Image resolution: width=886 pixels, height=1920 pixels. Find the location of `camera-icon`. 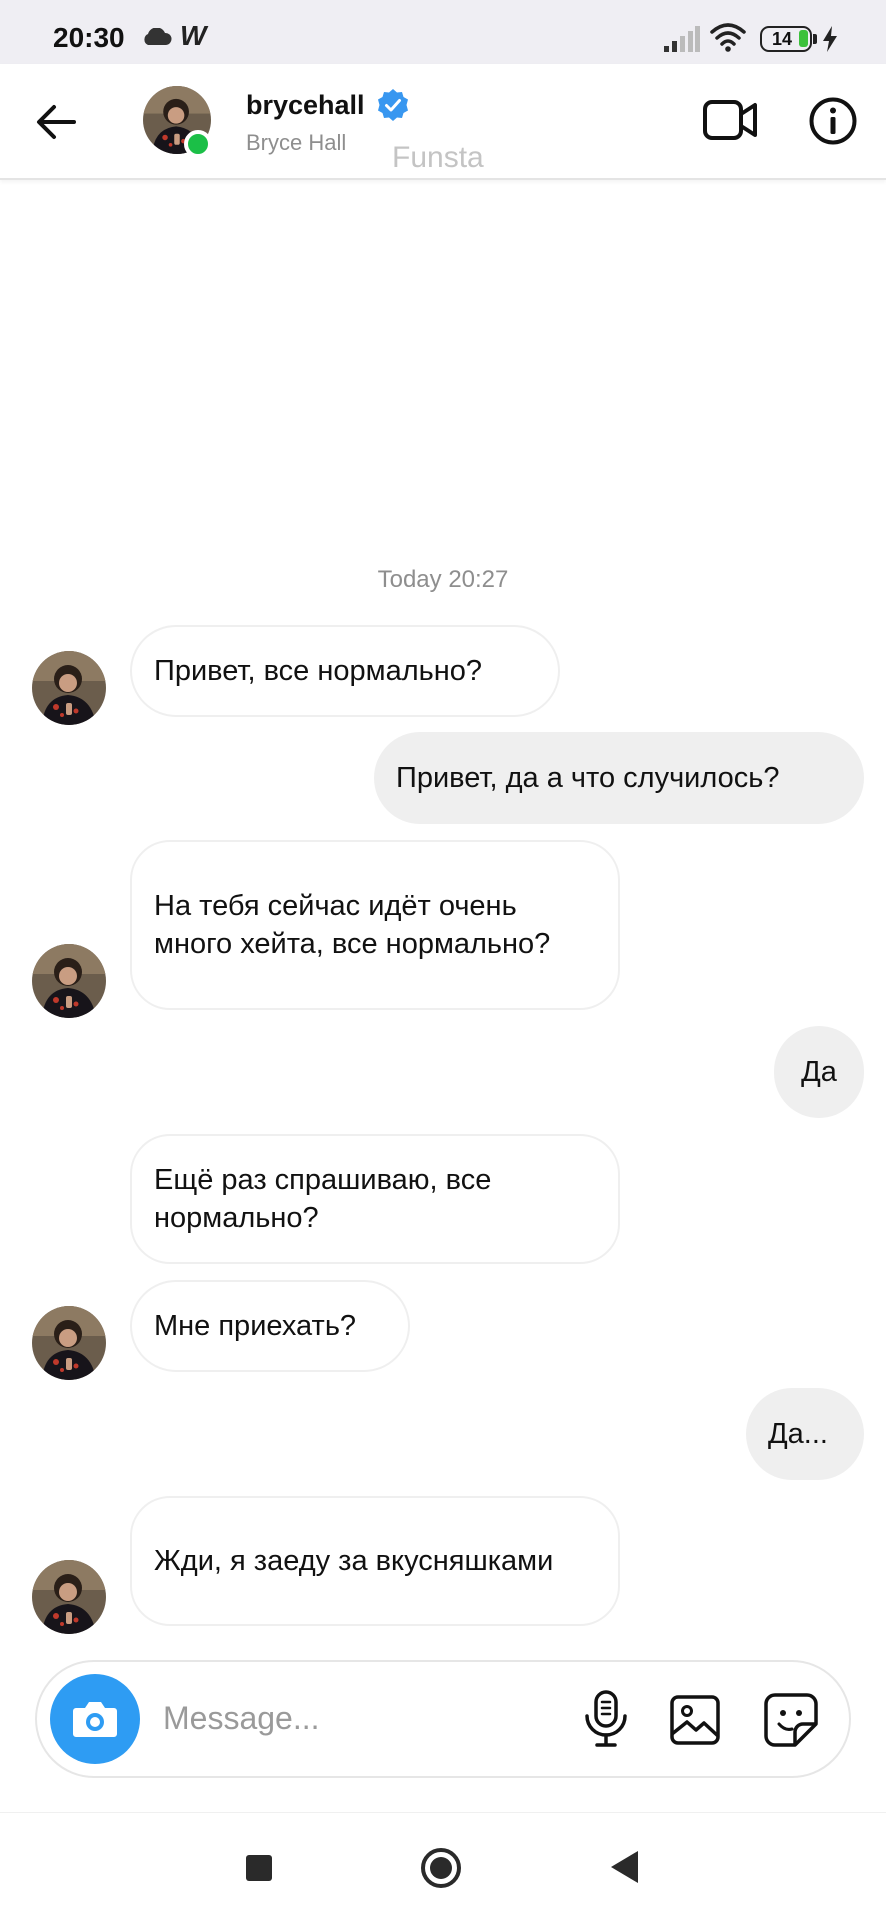

camera-icon is located at coordinates (95, 1719).